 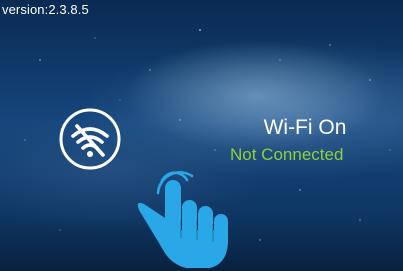 What do you see at coordinates (305, 127) in the screenshot?
I see `wifi-state-label: Wi-Fi On` at bounding box center [305, 127].